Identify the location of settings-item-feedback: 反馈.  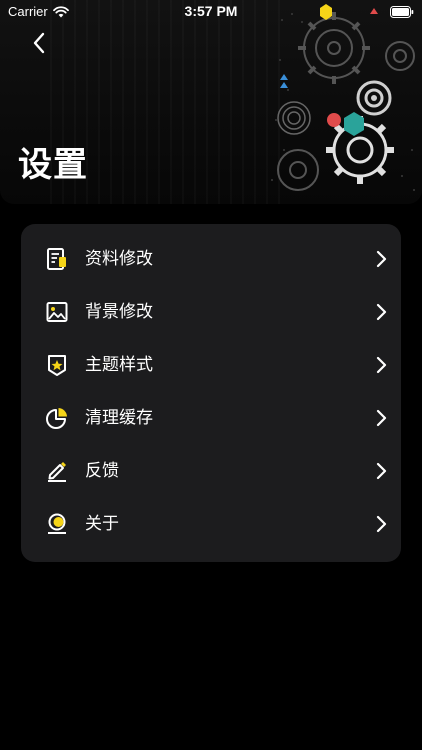
(211, 471).